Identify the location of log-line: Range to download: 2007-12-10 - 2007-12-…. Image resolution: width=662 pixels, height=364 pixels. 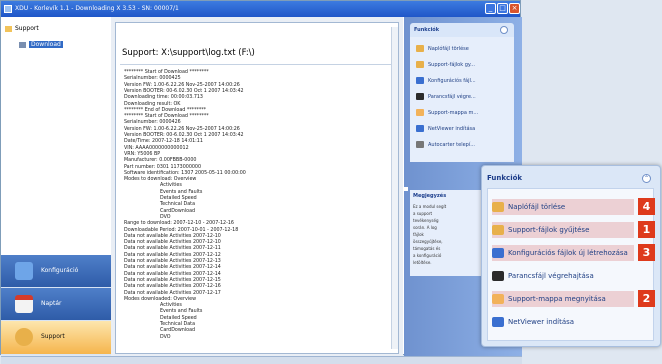
(179, 224).